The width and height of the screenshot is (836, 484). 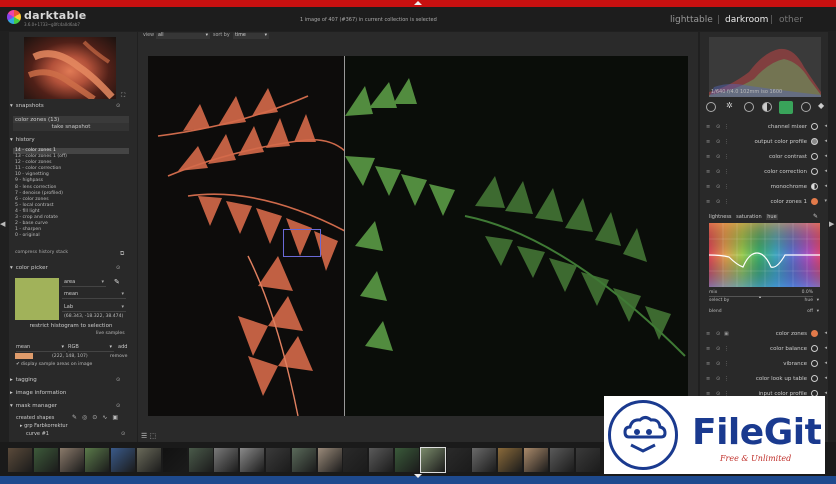 I want to click on module-output-color-profile: ≡ ⊙ ⋮ output color profile ◂, so click(x=765, y=142).